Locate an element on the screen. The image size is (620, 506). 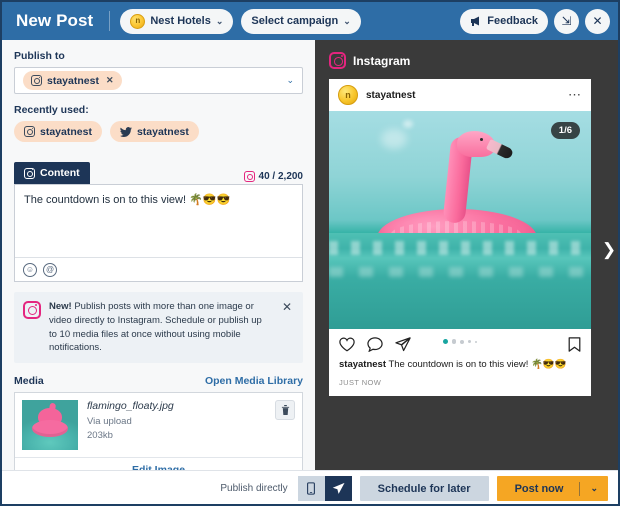
campaign-selector: Select campaign ⌄ is located at coordinates (301, 21).